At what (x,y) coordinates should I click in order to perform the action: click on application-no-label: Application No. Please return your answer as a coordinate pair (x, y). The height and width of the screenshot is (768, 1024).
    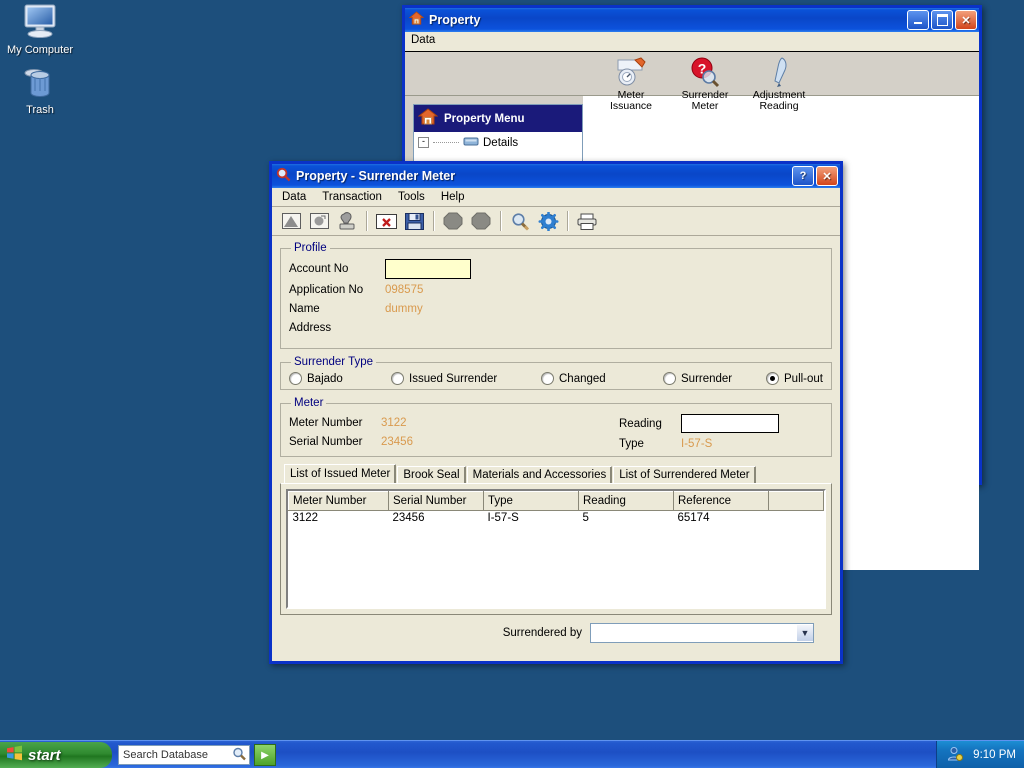
    Looking at the image, I should click on (326, 289).